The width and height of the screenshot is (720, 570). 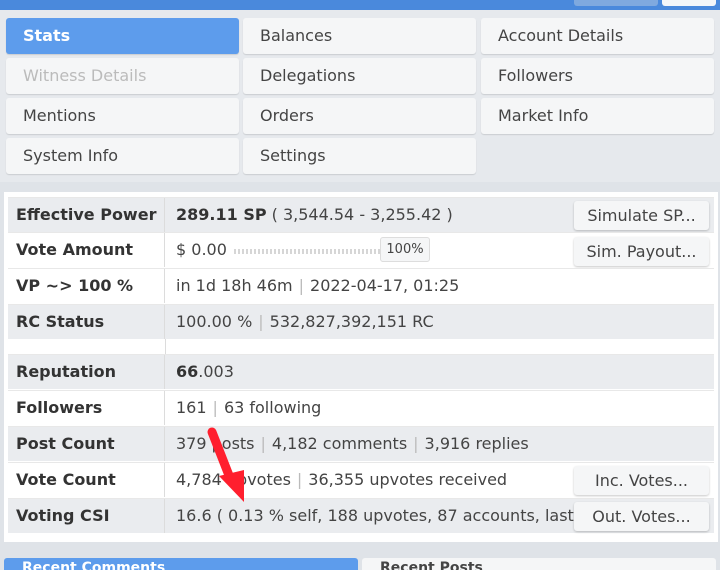 I want to click on vote-weight-slider, so click(x=307, y=251).